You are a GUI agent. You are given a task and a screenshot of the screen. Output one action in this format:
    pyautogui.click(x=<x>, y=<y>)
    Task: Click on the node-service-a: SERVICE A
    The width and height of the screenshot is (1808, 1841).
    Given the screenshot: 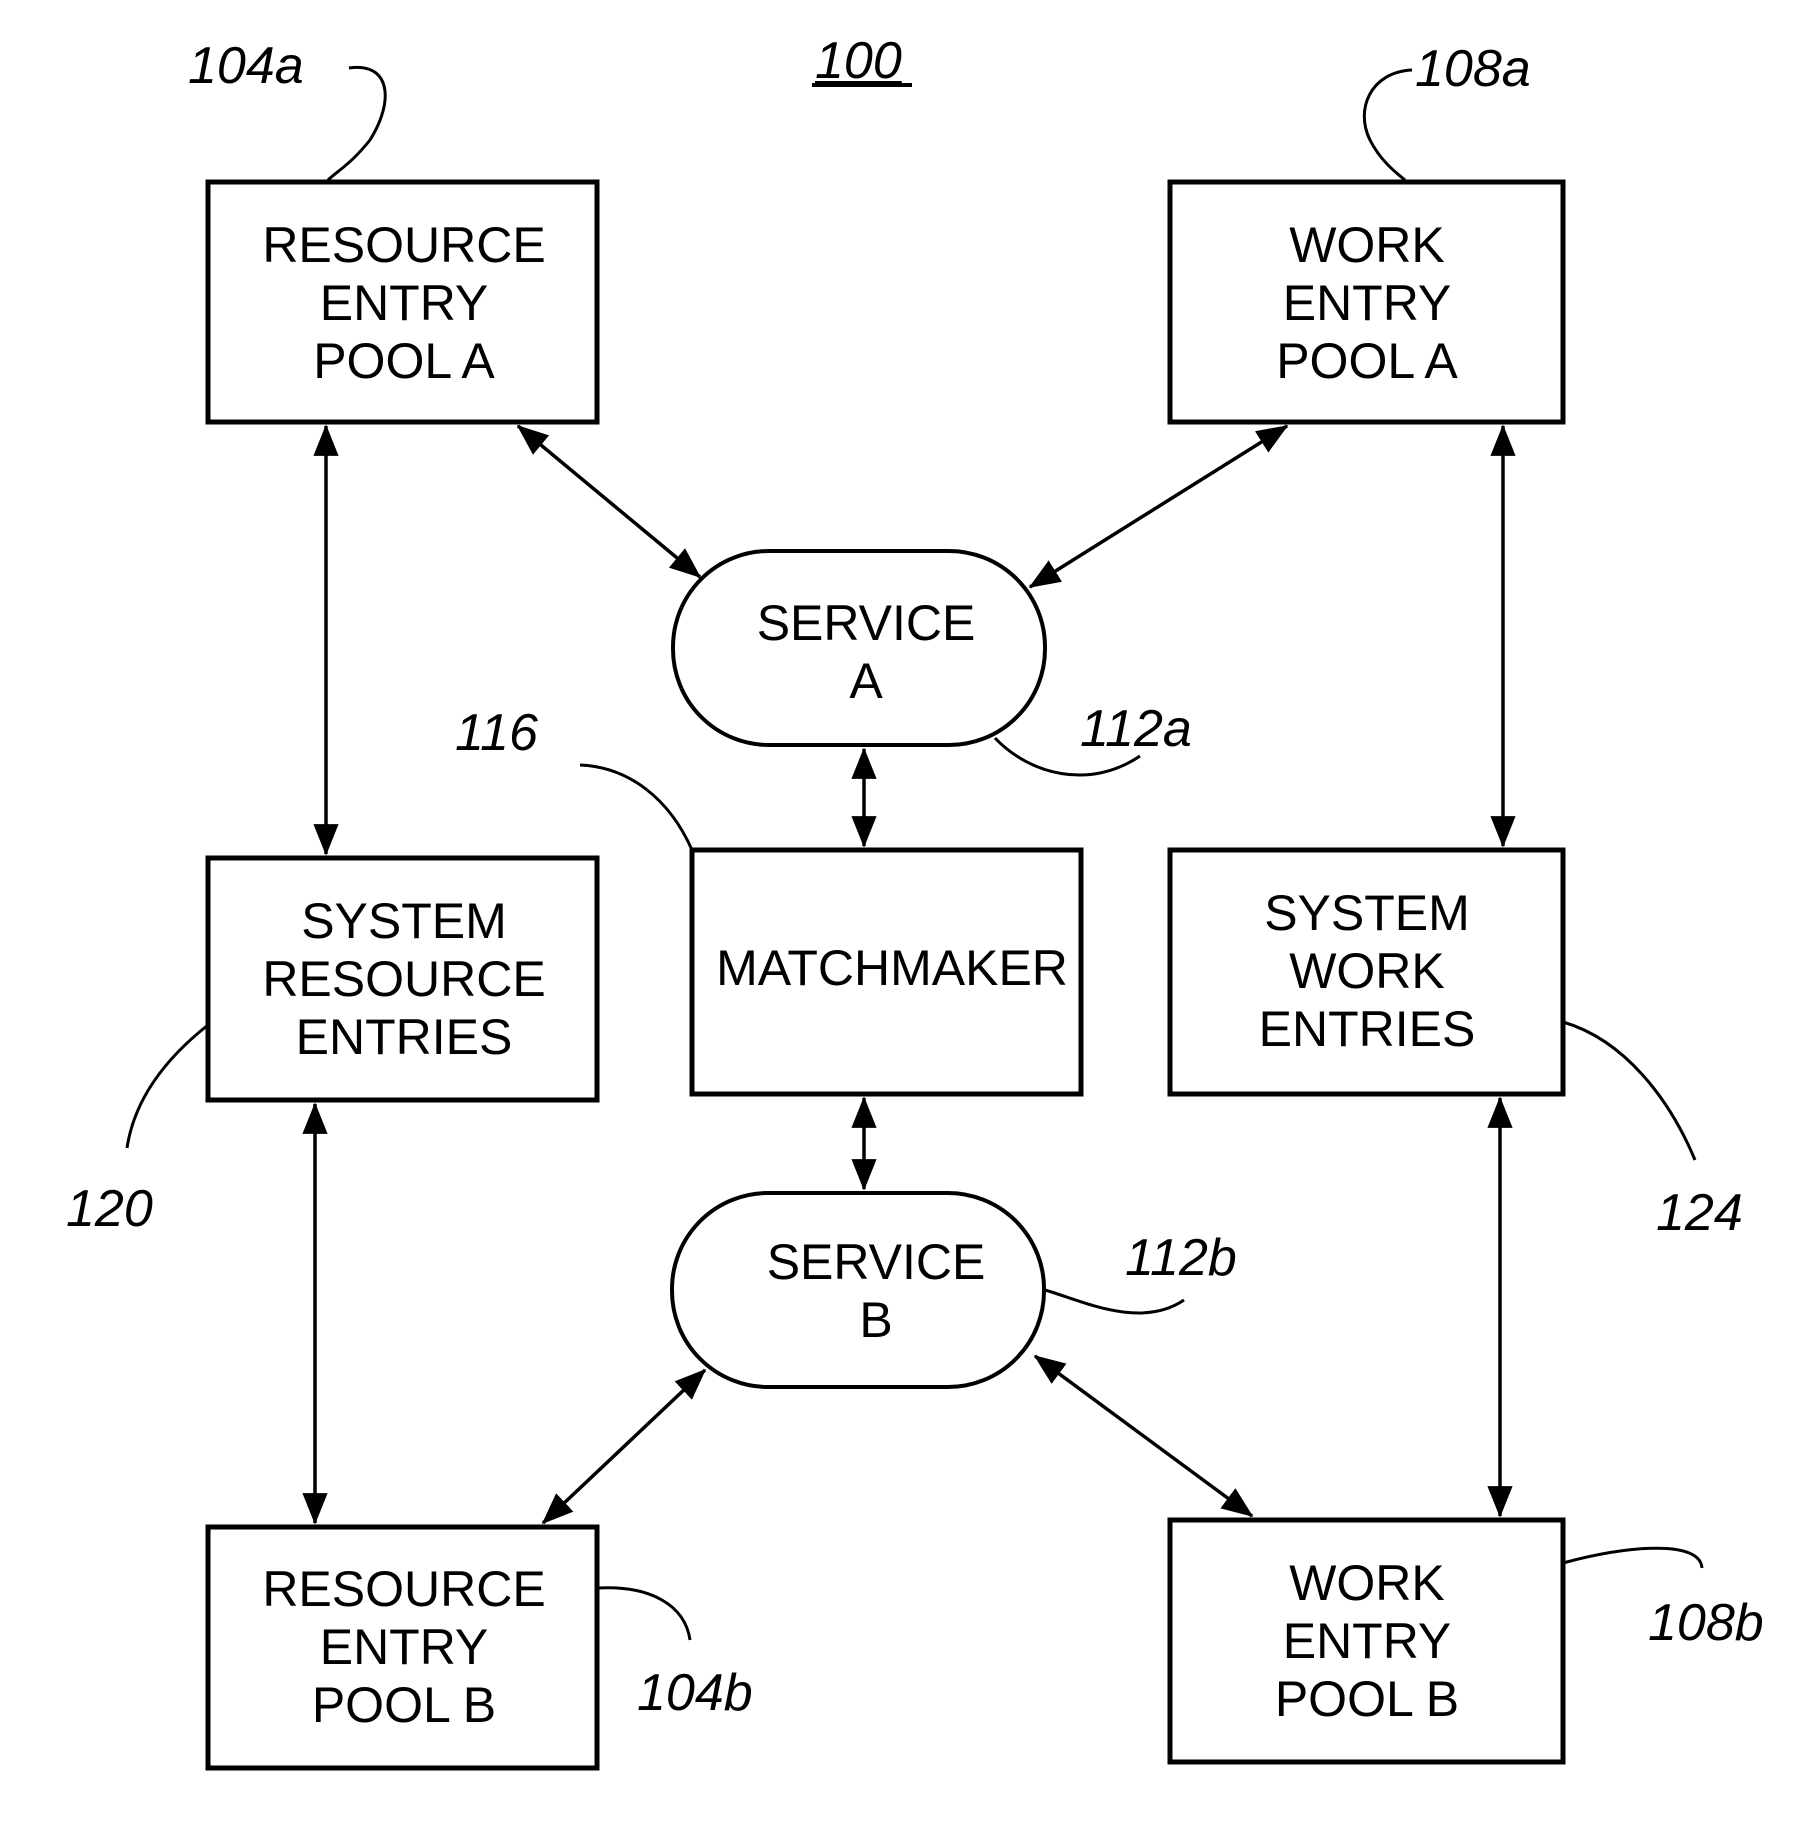 What is the action you would take?
    pyautogui.click(x=859, y=648)
    